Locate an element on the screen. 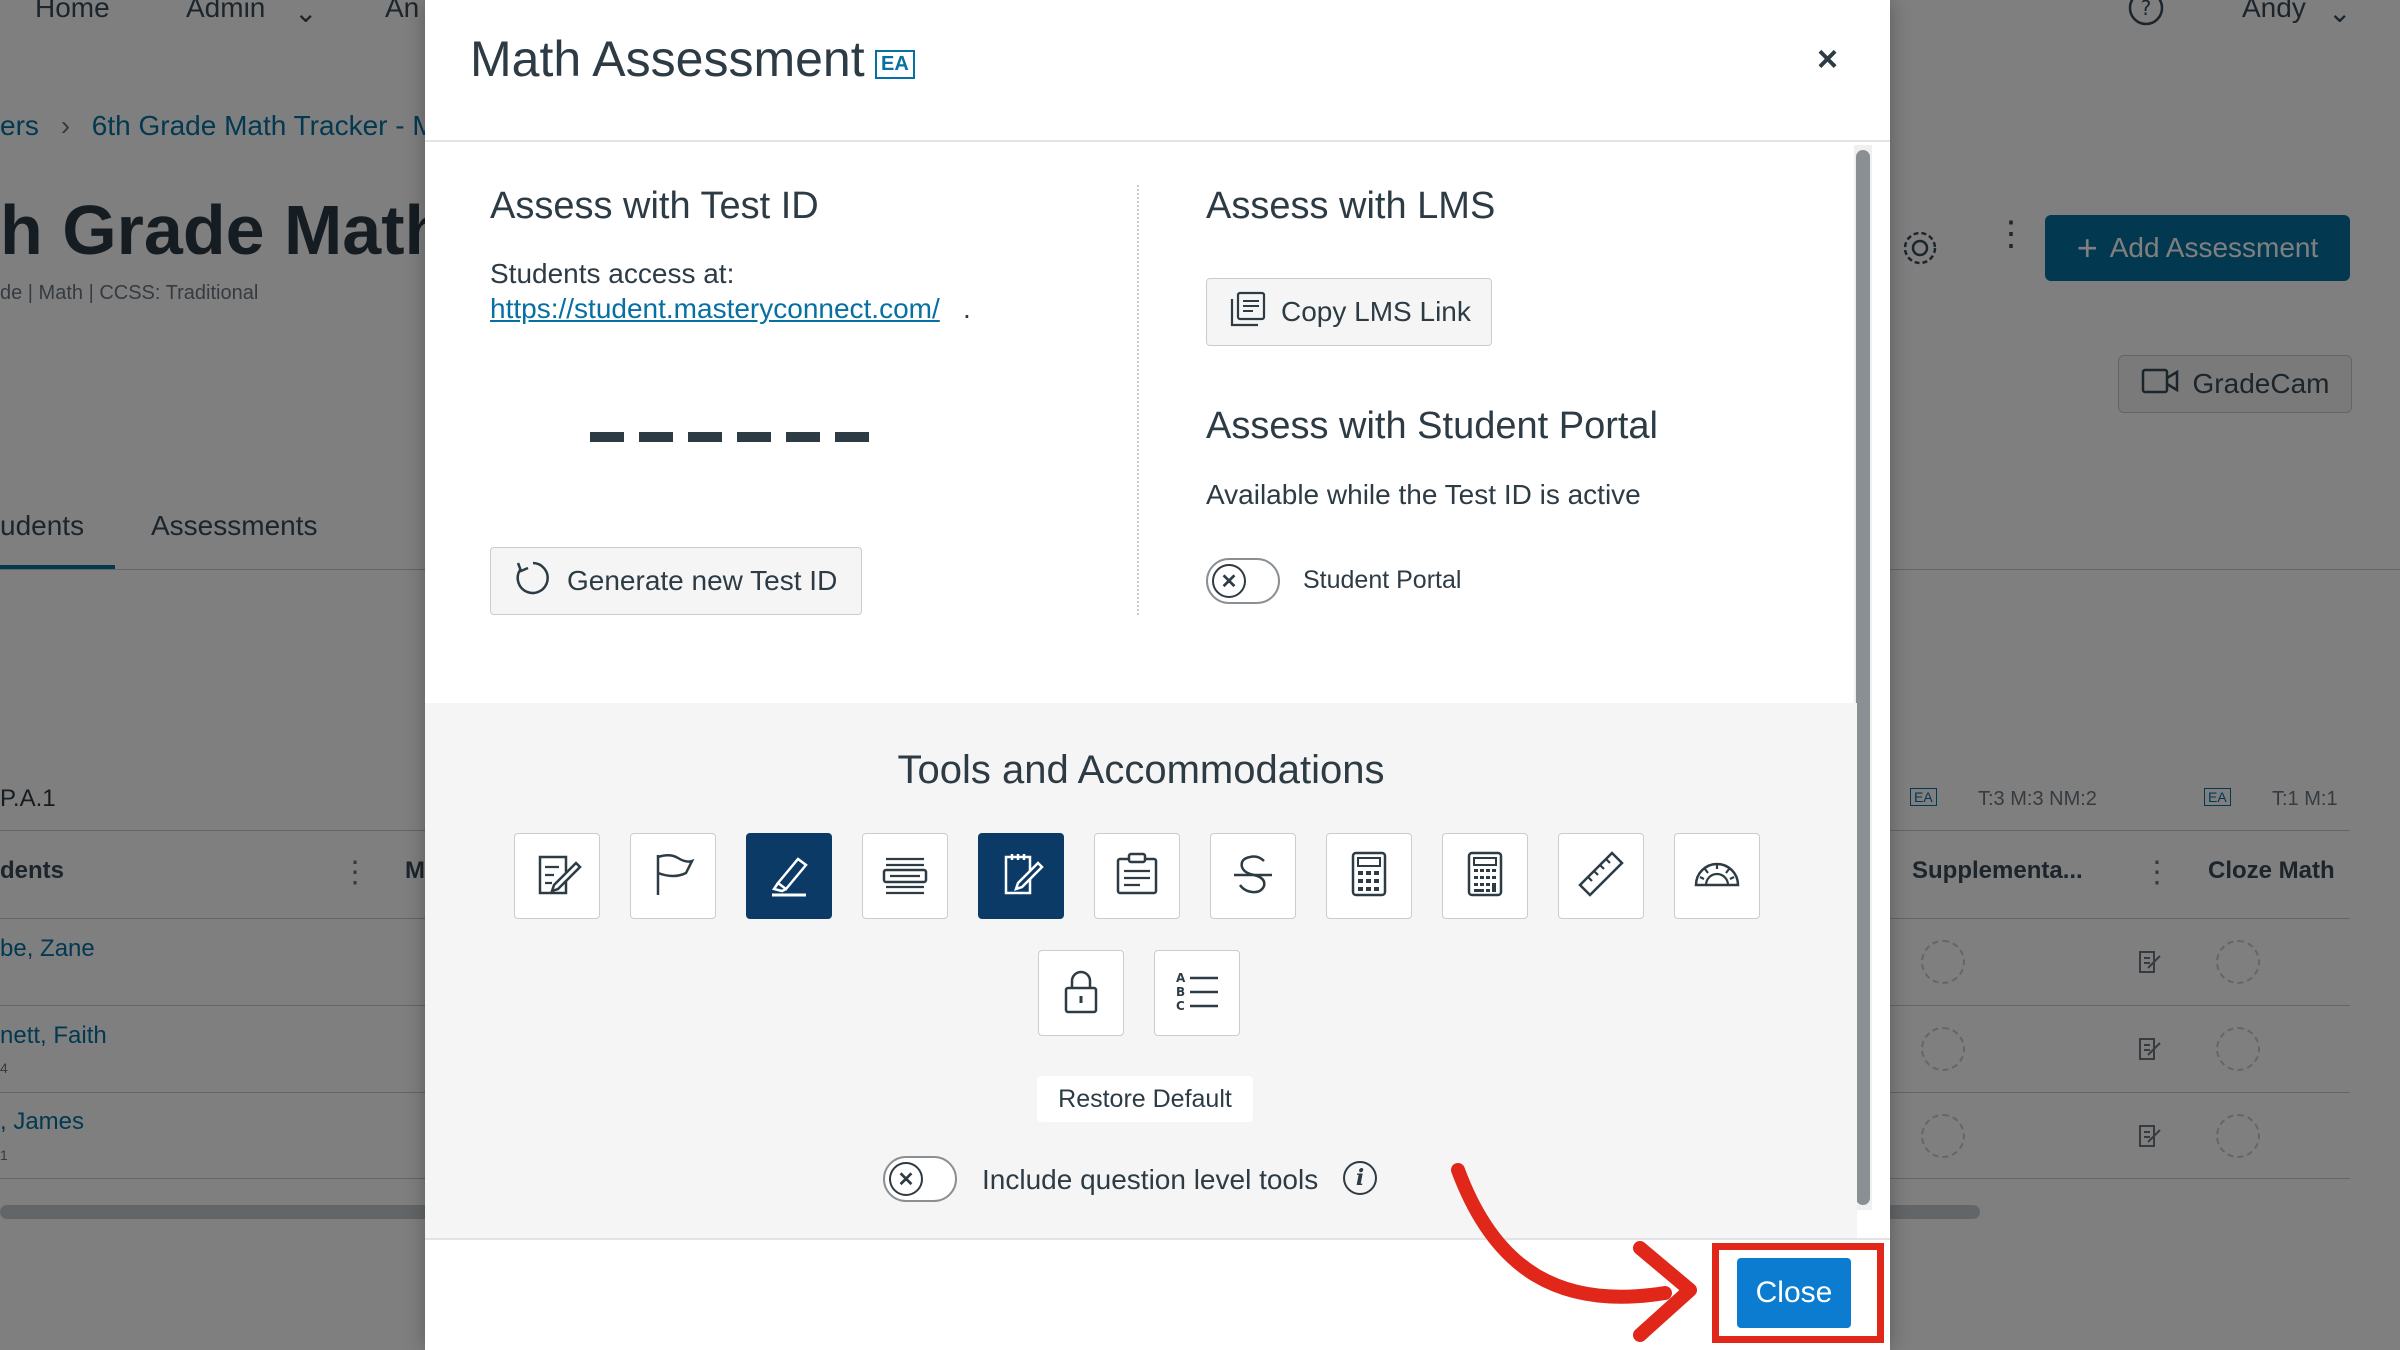 The width and height of the screenshot is (2400, 1350). line-reader-icon is located at coordinates (905, 876).